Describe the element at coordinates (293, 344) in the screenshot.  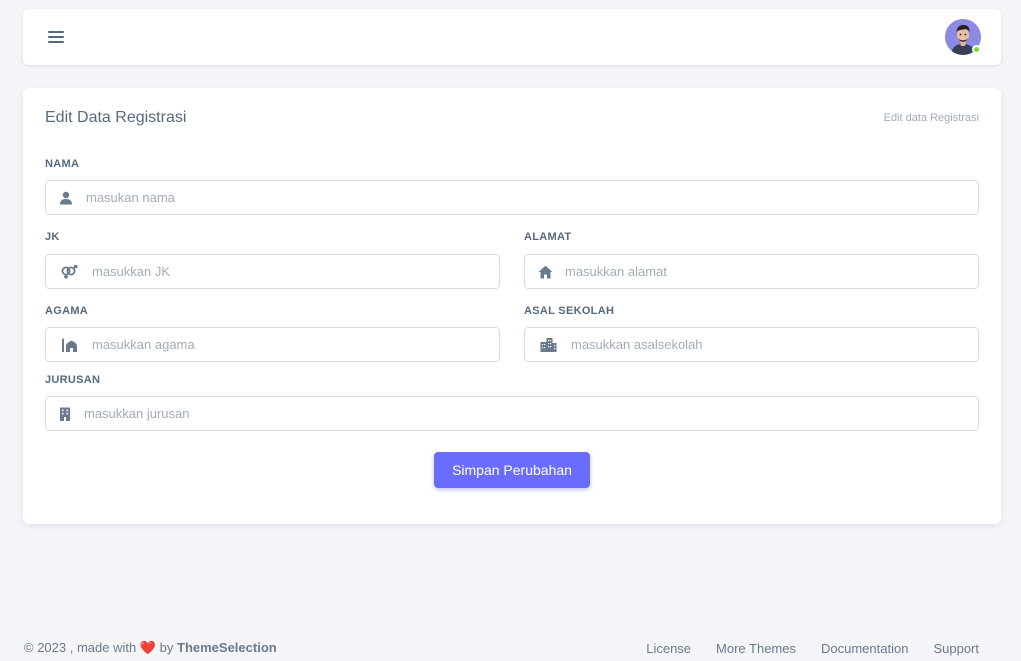
I see `agama-input` at that location.